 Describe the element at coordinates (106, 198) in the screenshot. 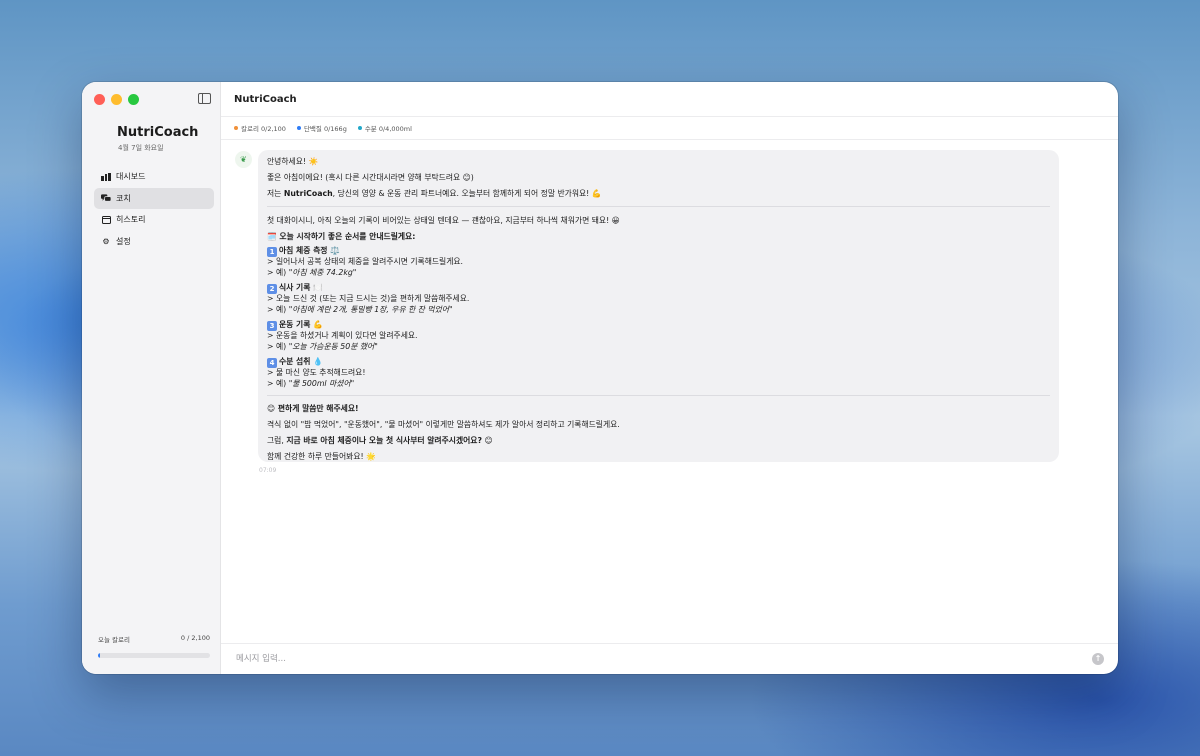

I see `chat-bubbles-icon` at that location.